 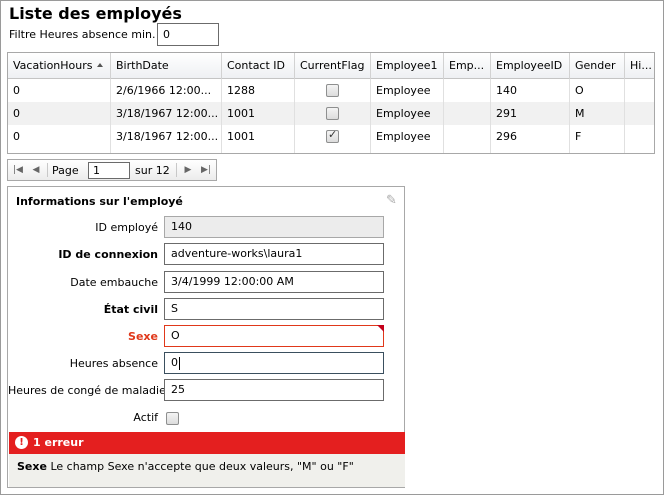 What do you see at coordinates (274, 363) in the screenshot?
I see `absence-hours-field: 0` at bounding box center [274, 363].